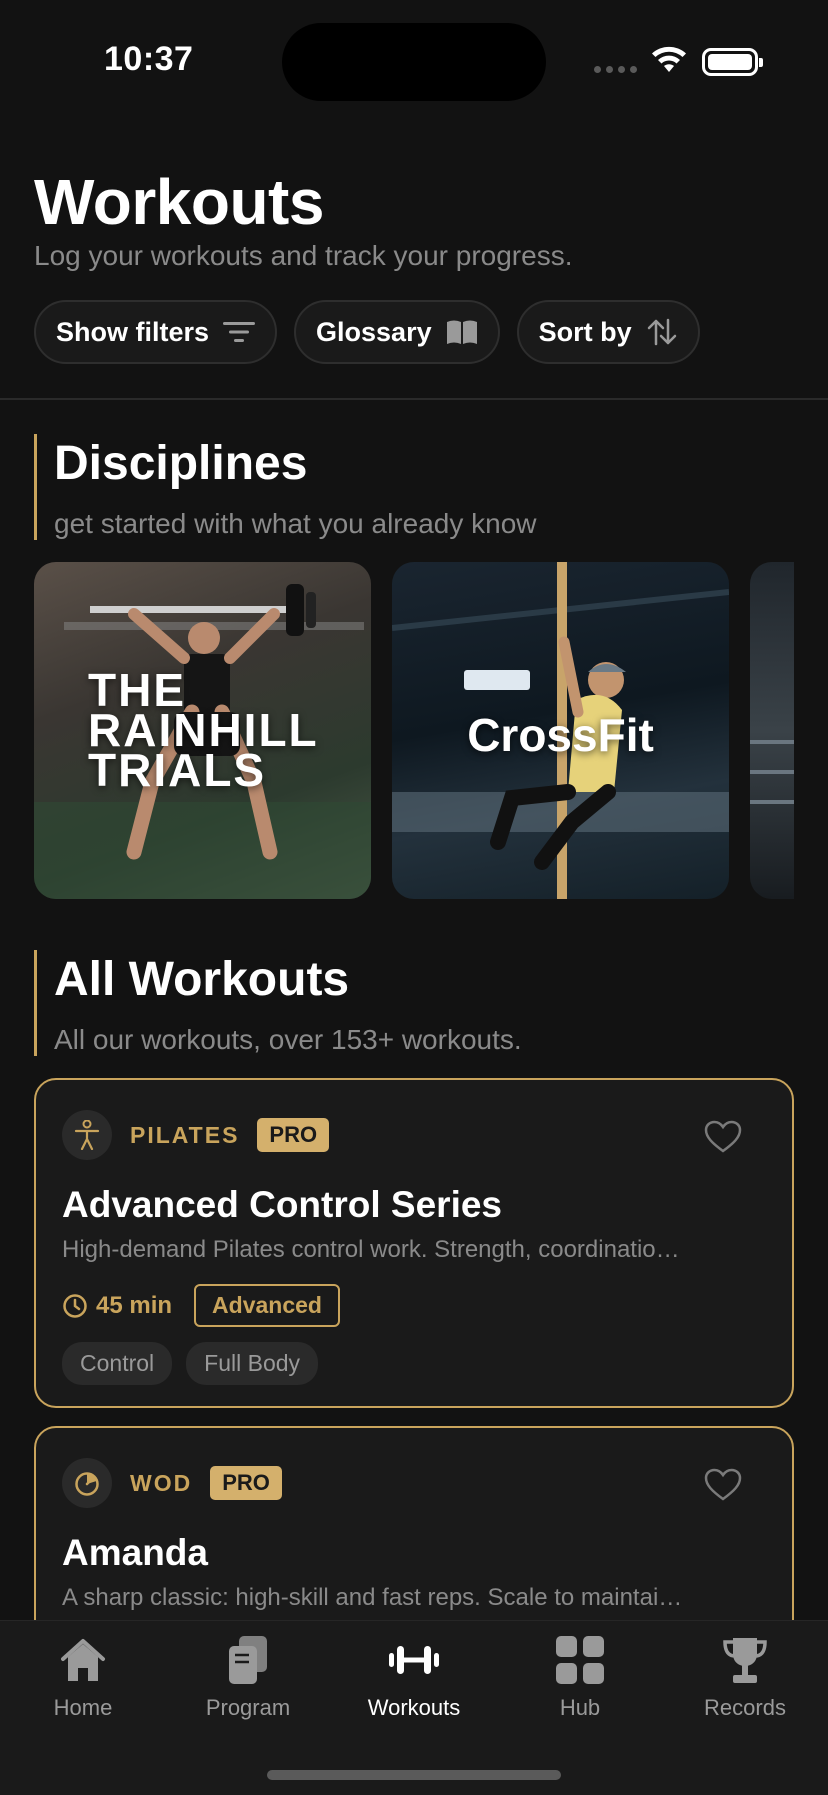 The image size is (828, 1795). Describe the element at coordinates (75, 1305) in the screenshot. I see `clock-icon` at that location.